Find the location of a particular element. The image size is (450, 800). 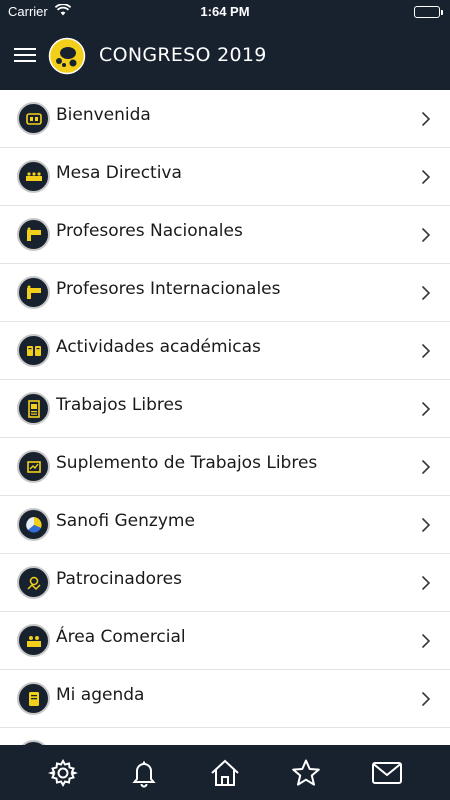

status-time: 1:64 PM is located at coordinates (225, 11).